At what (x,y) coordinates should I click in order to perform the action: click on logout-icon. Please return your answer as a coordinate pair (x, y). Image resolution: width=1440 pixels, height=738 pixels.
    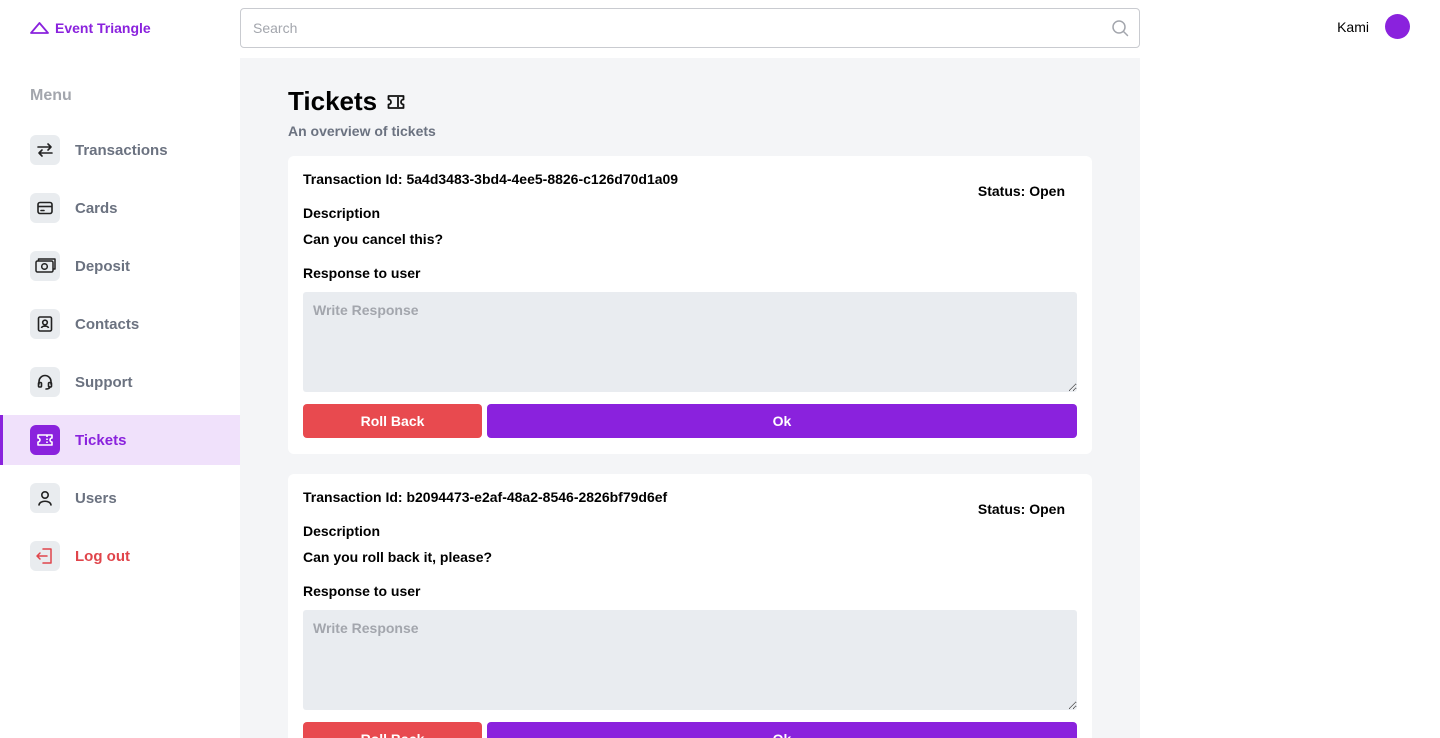
    Looking at the image, I should click on (45, 556).